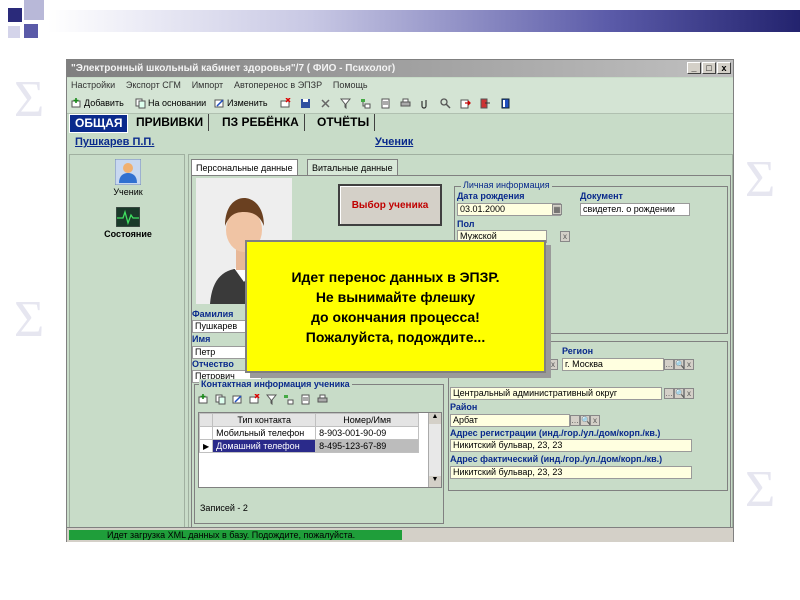  Describe the element at coordinates (224, 508) in the screenshot. I see `records-count: Записей - 2` at that location.